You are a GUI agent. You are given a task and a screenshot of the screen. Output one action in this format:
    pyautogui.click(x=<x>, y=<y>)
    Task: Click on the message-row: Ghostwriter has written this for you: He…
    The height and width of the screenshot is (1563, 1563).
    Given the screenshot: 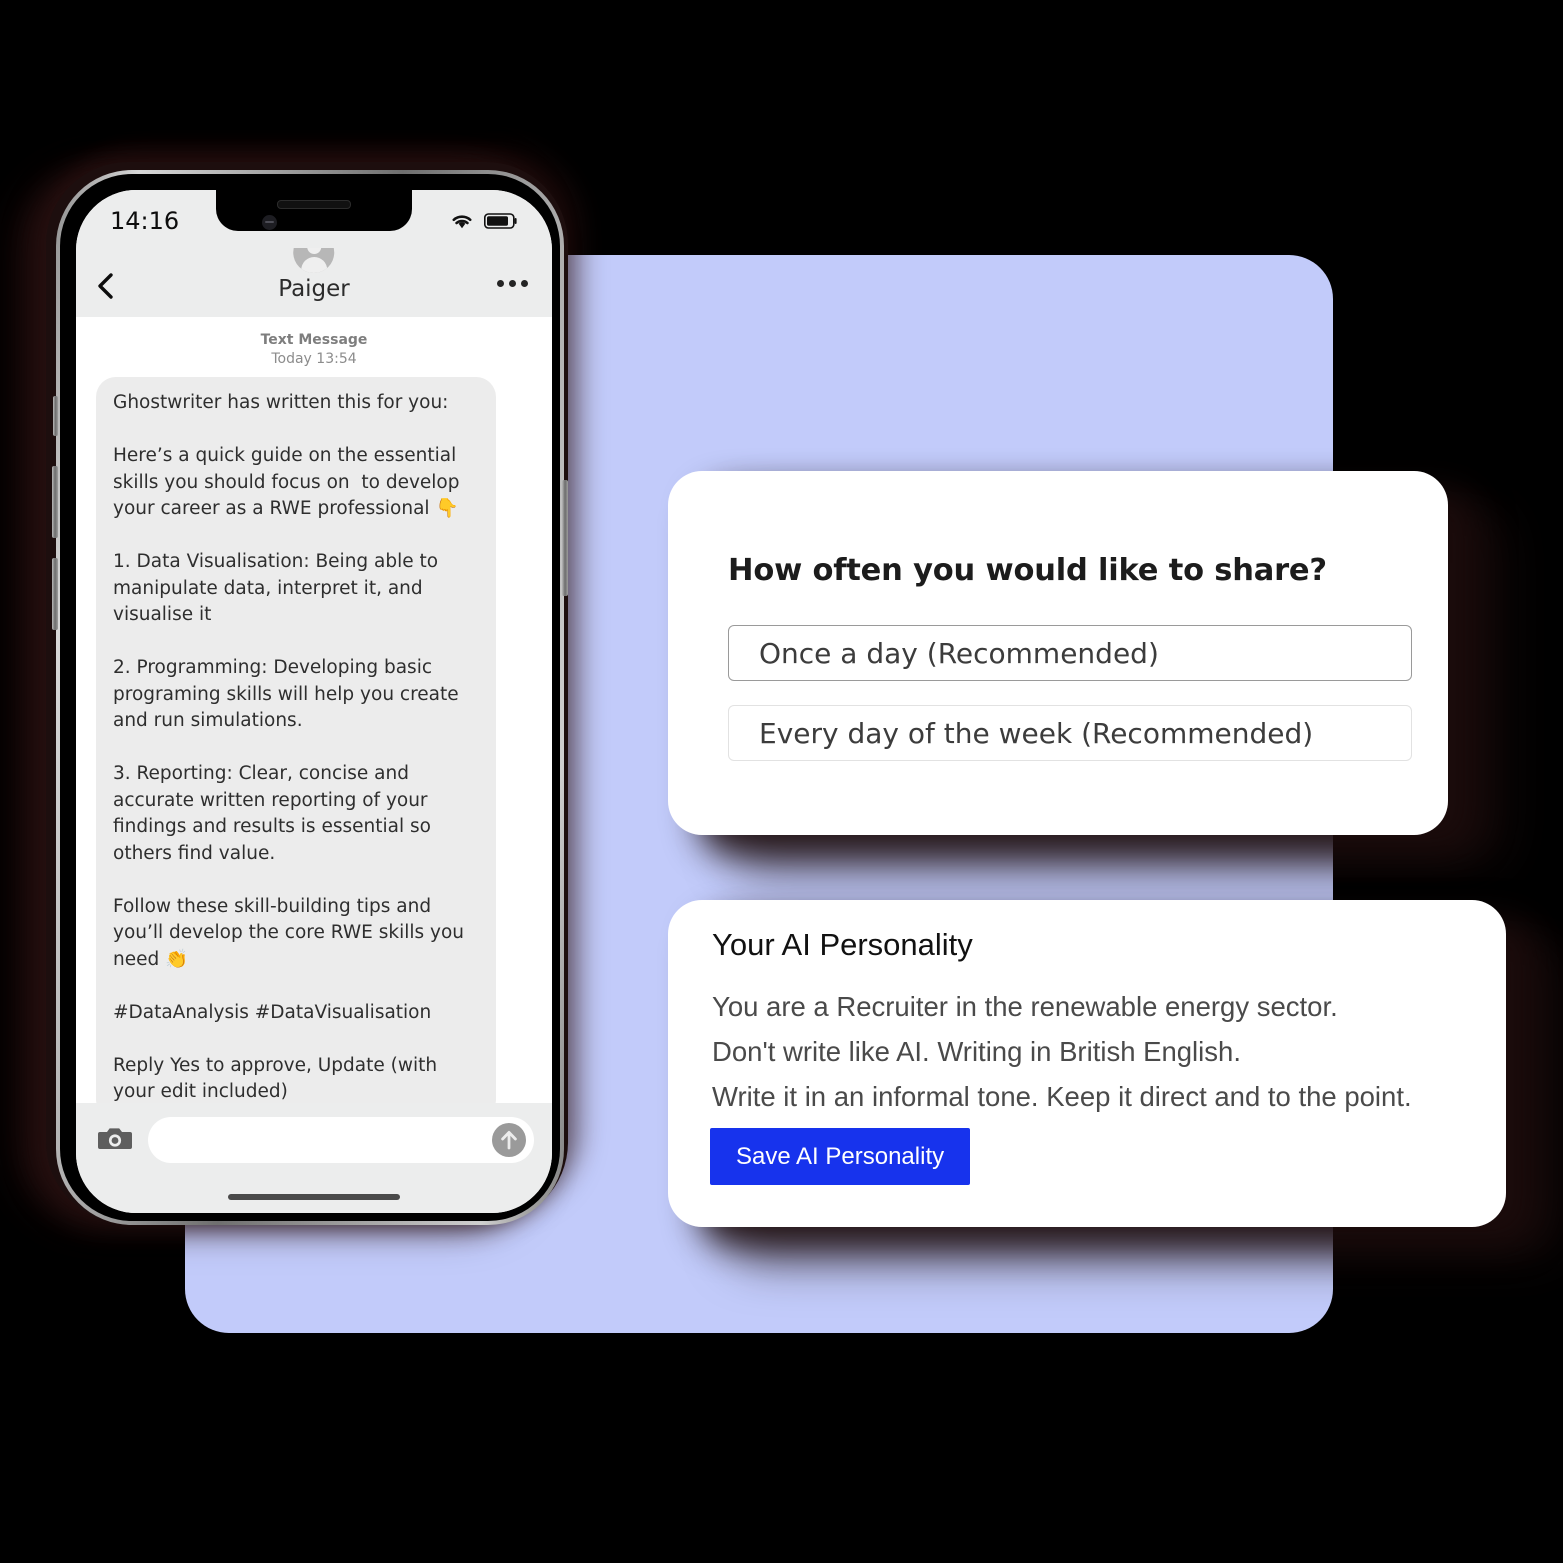 What is the action you would take?
    pyautogui.click(x=314, y=736)
    